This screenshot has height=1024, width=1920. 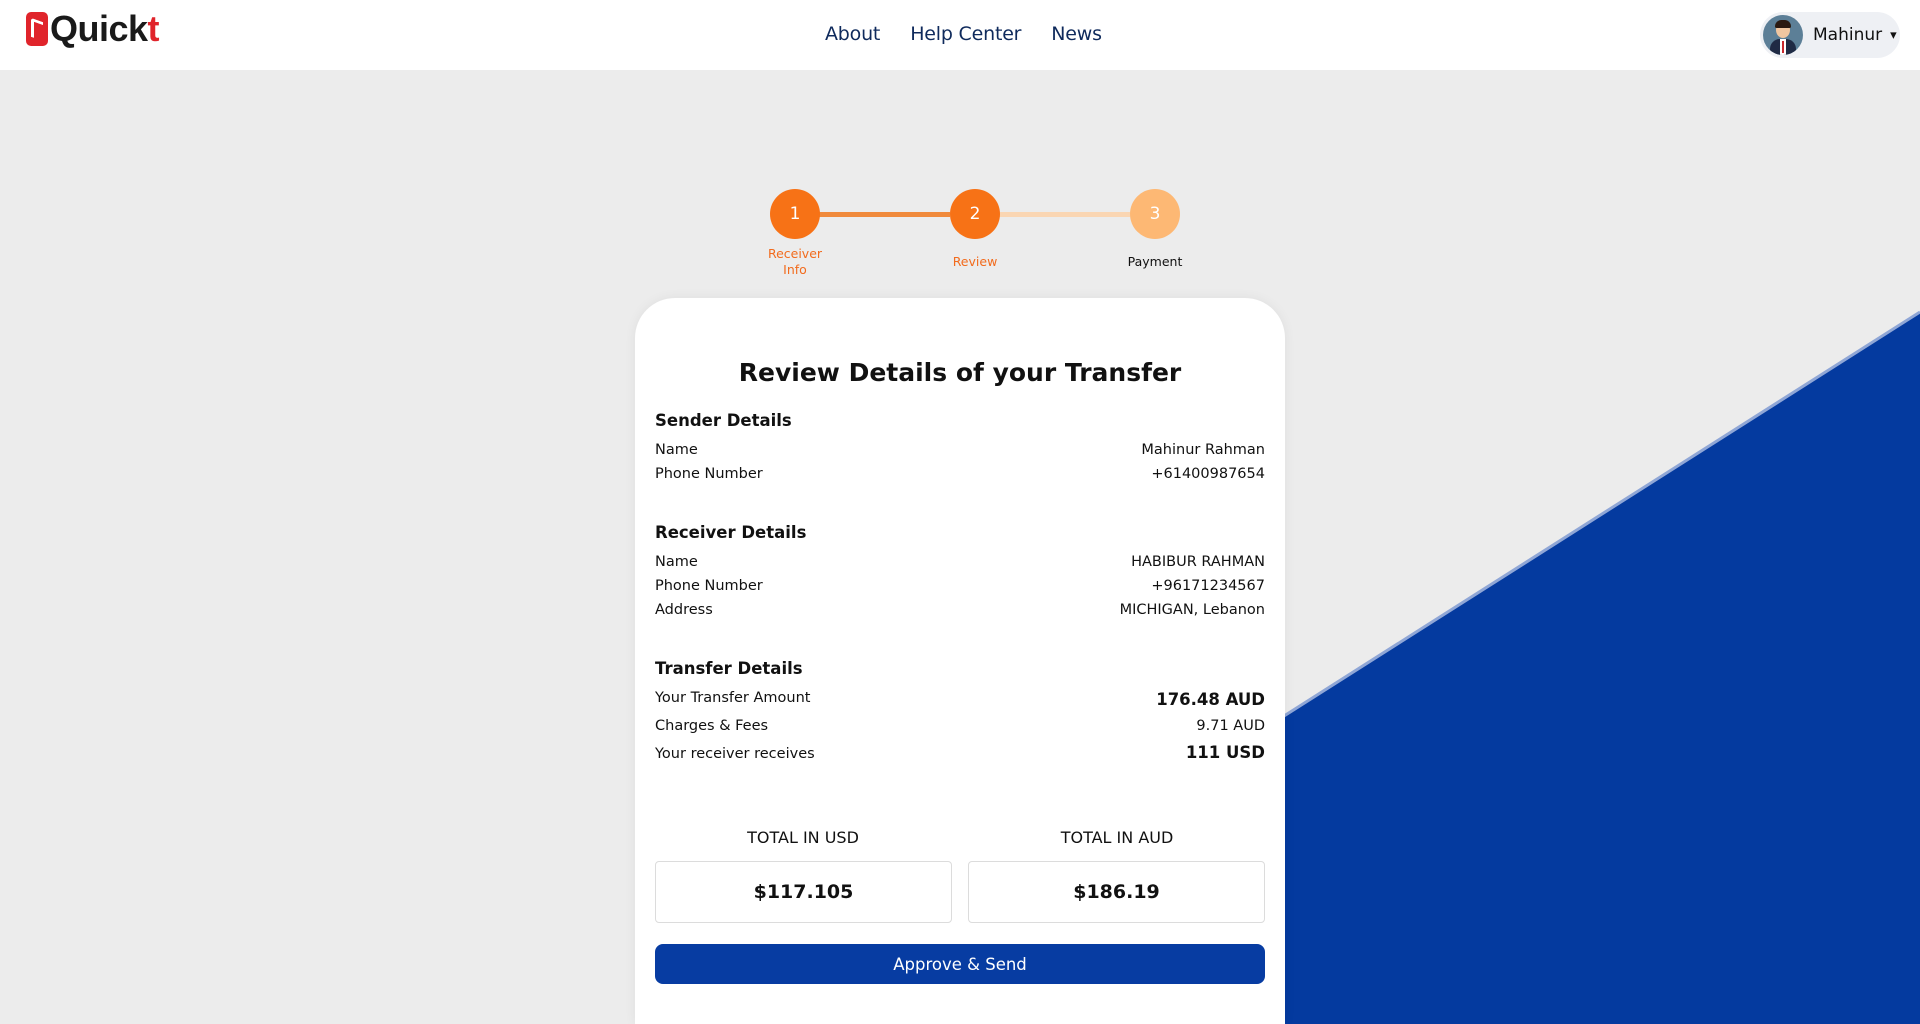 I want to click on row-value: HABIBUR RAHMAN, so click(x=1198, y=562).